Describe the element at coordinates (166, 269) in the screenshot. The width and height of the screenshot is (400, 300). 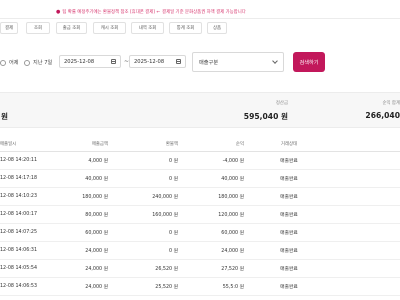
I see `cell-refund: 26,520 원` at that location.